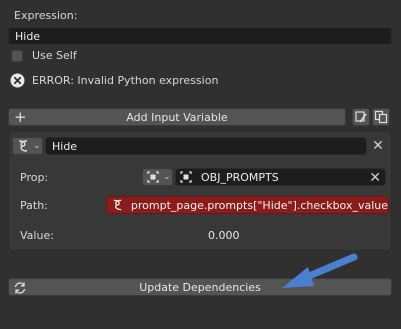  What do you see at coordinates (200, 287) in the screenshot?
I see `update-dependencies-label: Update Dependencies` at bounding box center [200, 287].